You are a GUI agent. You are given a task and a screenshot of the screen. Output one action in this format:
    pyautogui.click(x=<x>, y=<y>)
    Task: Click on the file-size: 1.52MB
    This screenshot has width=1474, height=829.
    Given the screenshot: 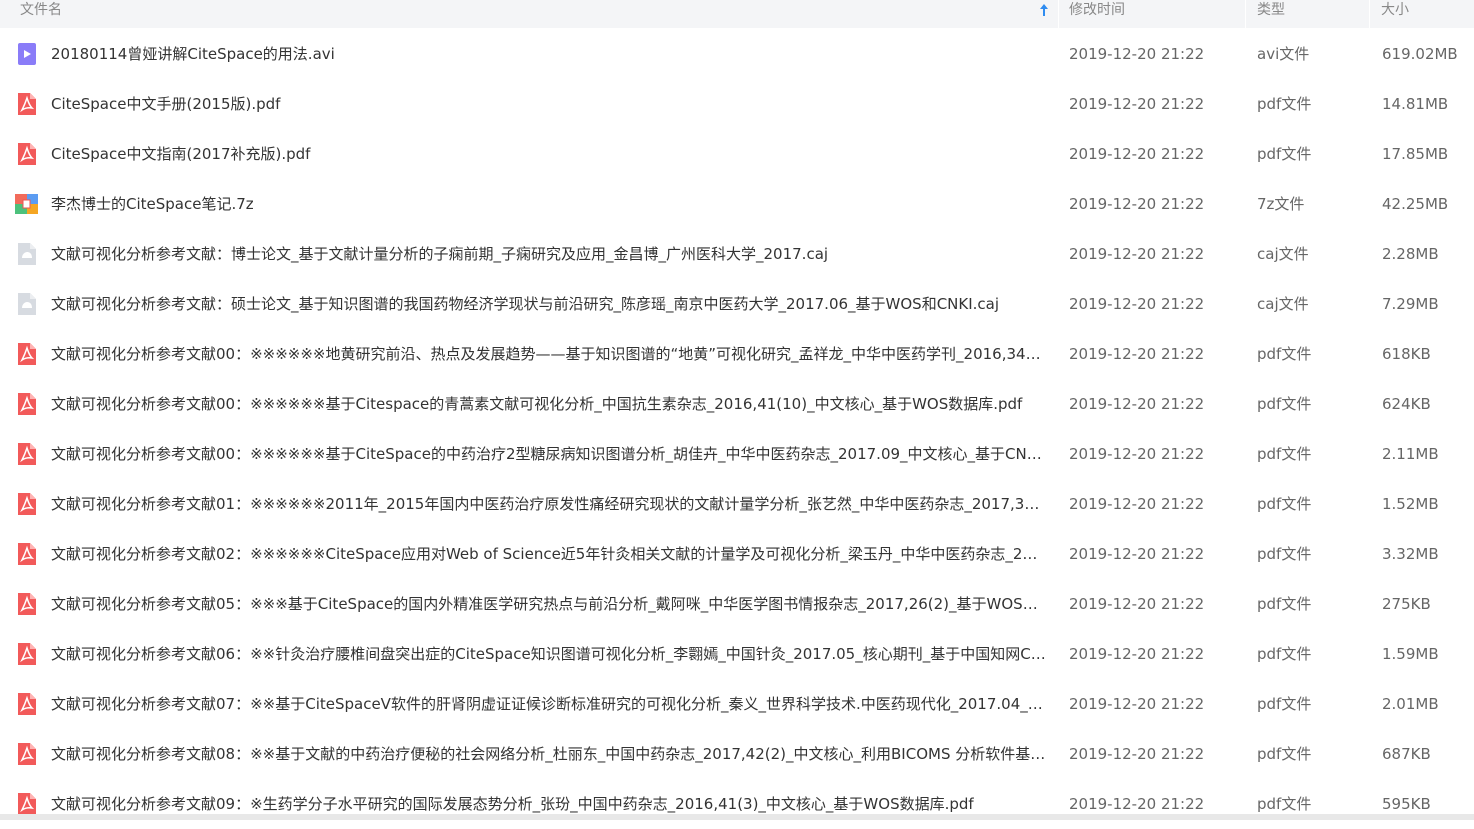 What is the action you would take?
    pyautogui.click(x=1410, y=504)
    